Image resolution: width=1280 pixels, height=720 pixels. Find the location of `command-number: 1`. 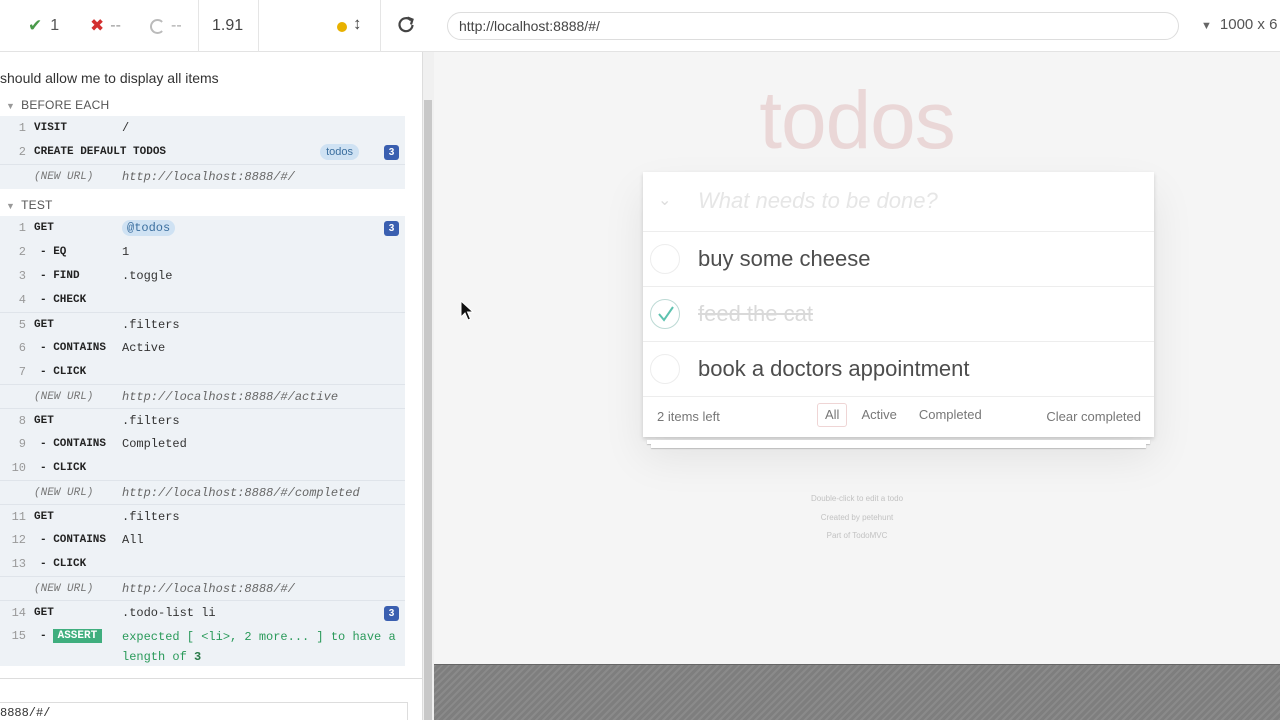

command-number: 1 is located at coordinates (22, 128).